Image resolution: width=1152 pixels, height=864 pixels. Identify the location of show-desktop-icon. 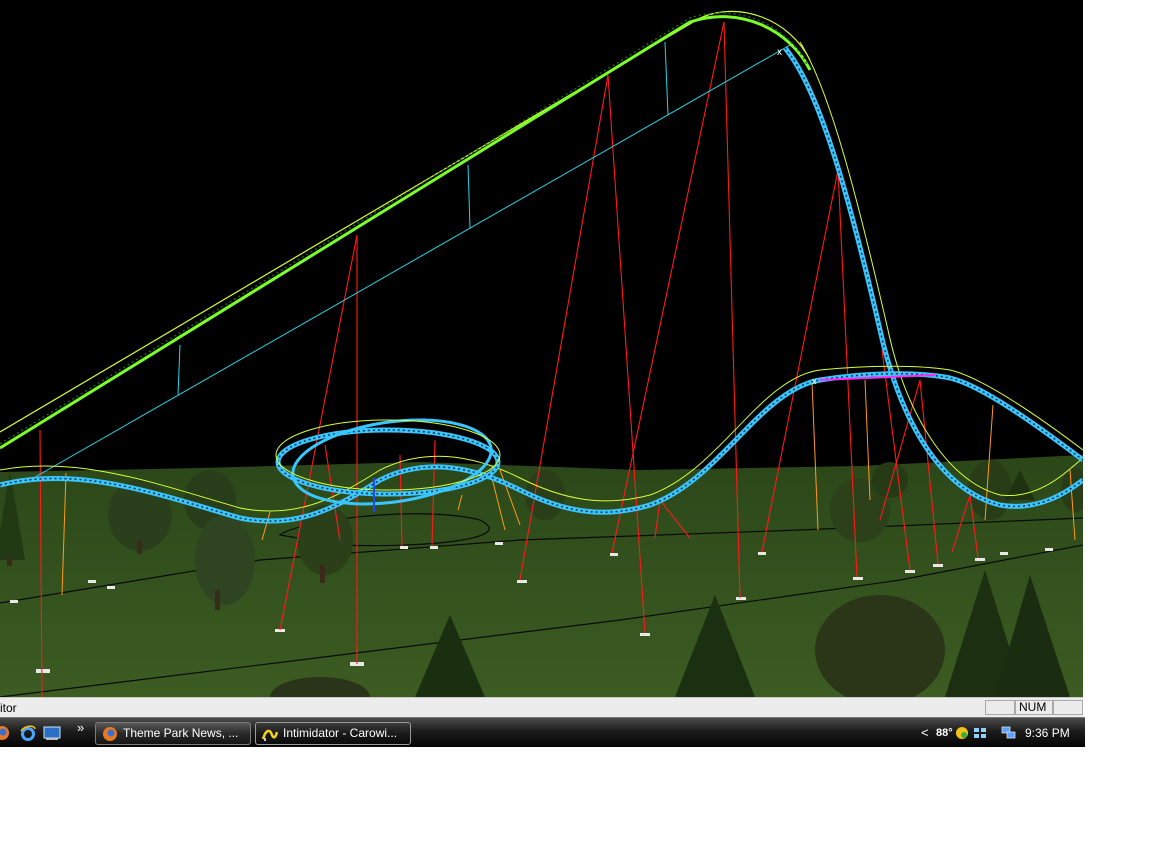
(52, 733).